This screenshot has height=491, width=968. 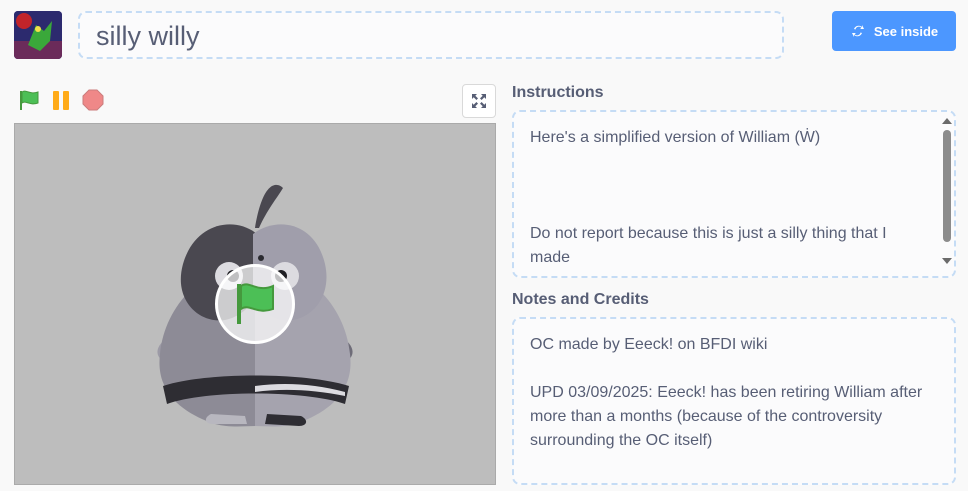 I want to click on start-overlay-button, so click(x=255, y=304).